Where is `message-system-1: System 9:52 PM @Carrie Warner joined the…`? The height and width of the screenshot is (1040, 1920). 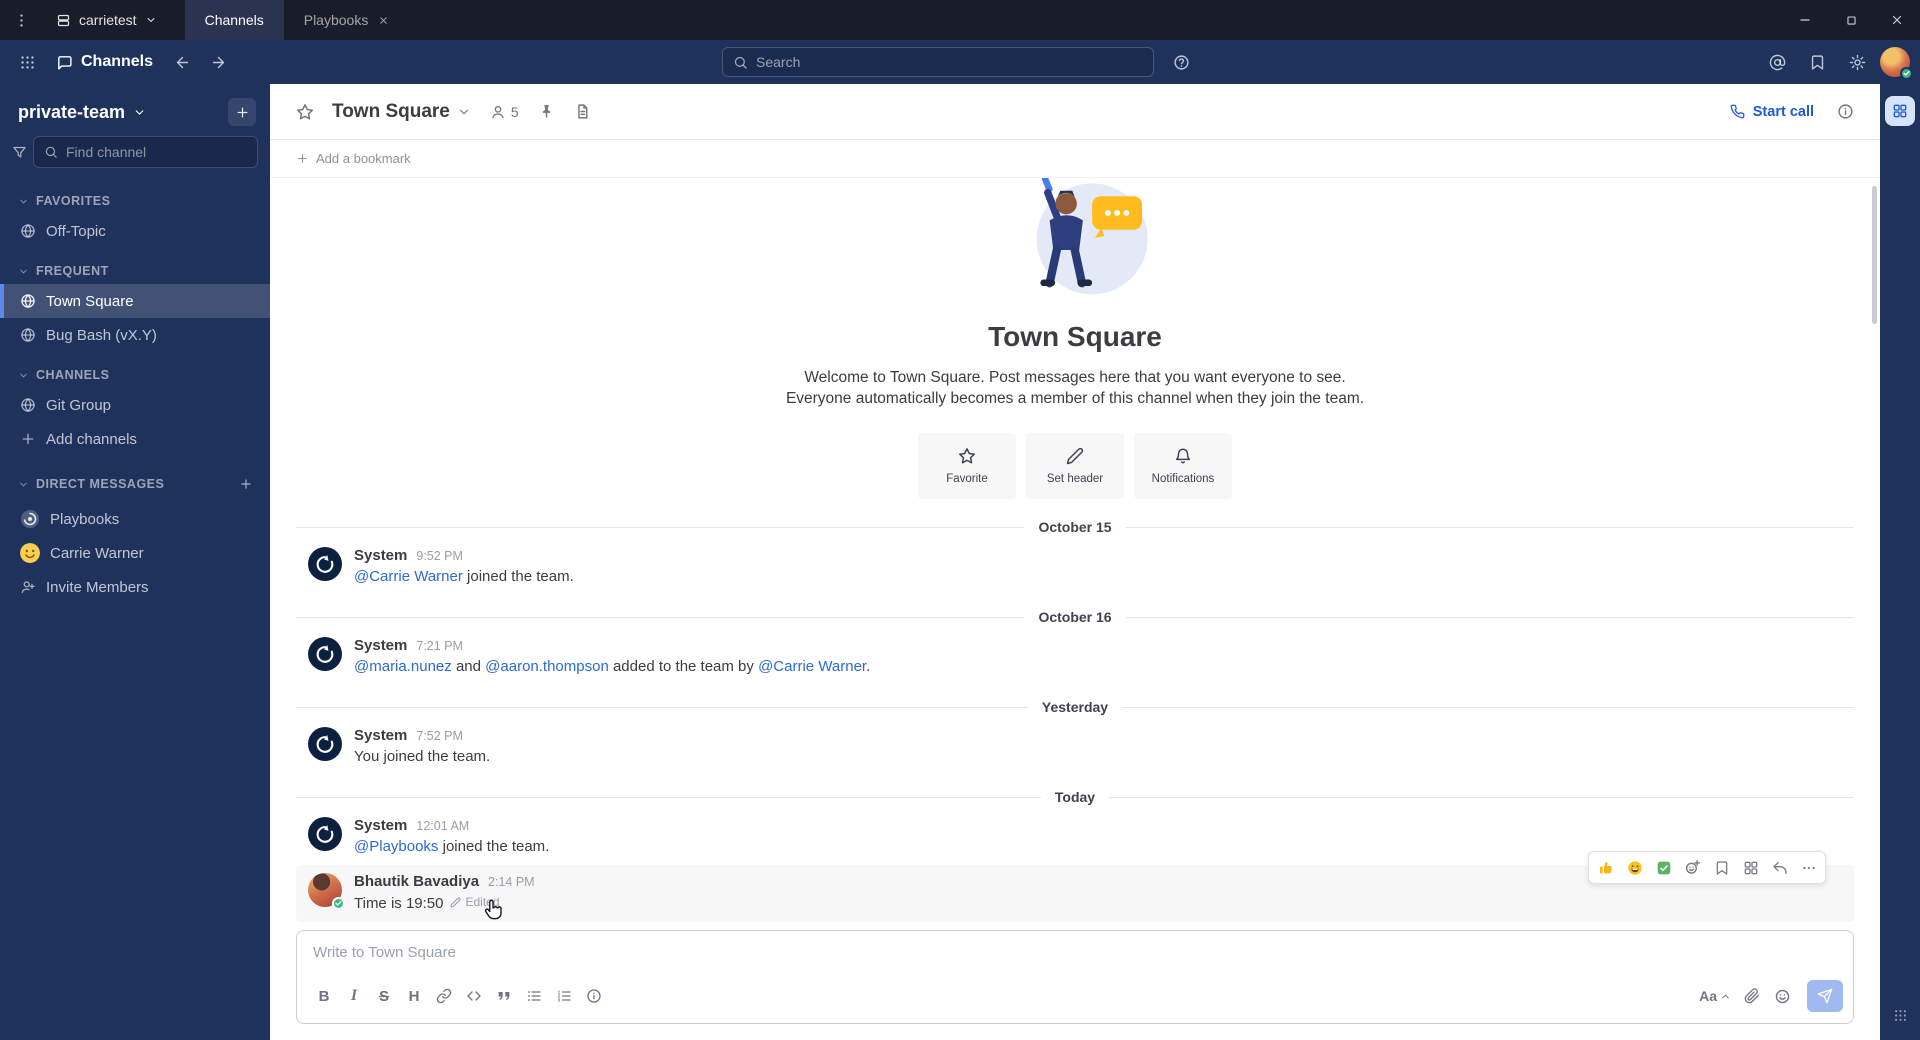
message-system-1: System 9:52 PM @Carrie Warner joined the… is located at coordinates (1075, 567).